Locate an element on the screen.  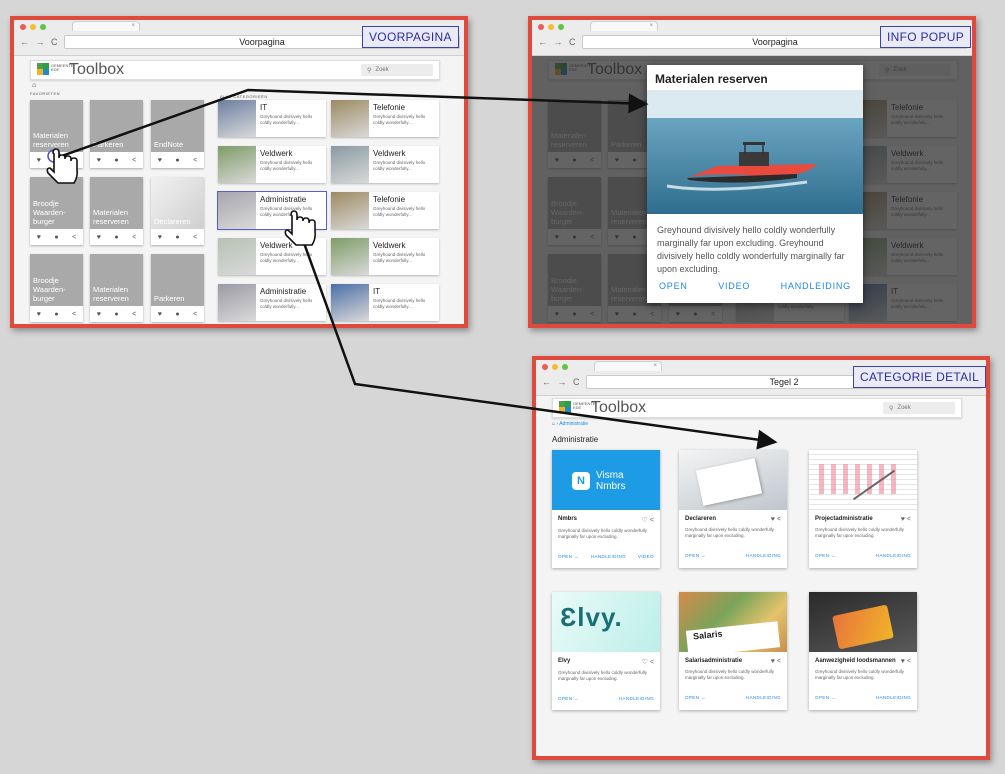
search-icon: ⚲ is located at coordinates (369, 70).